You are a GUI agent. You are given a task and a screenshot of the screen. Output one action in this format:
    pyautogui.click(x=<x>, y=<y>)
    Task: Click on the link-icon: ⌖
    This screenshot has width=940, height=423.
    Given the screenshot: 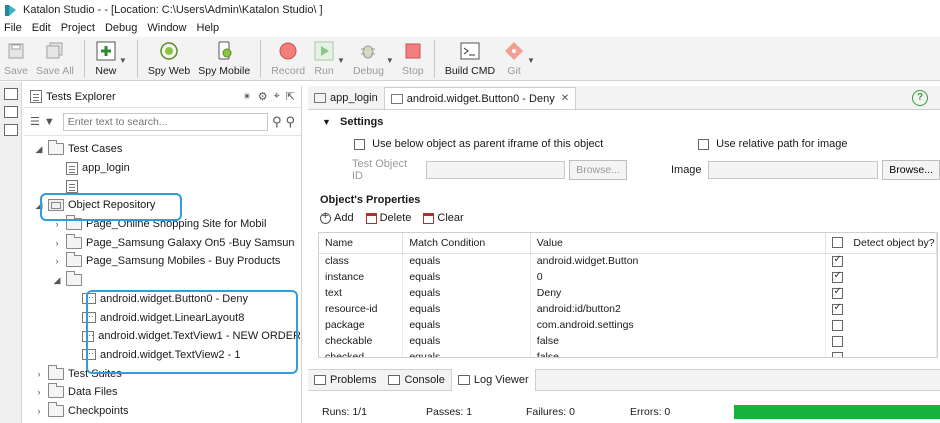 What is the action you would take?
    pyautogui.click(x=277, y=96)
    